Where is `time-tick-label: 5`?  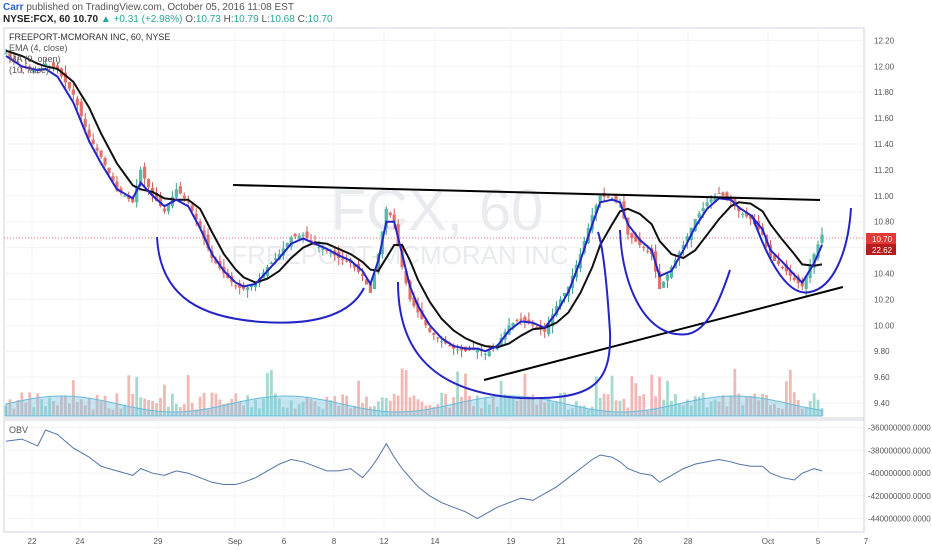
time-tick-label: 5 is located at coordinates (818, 541).